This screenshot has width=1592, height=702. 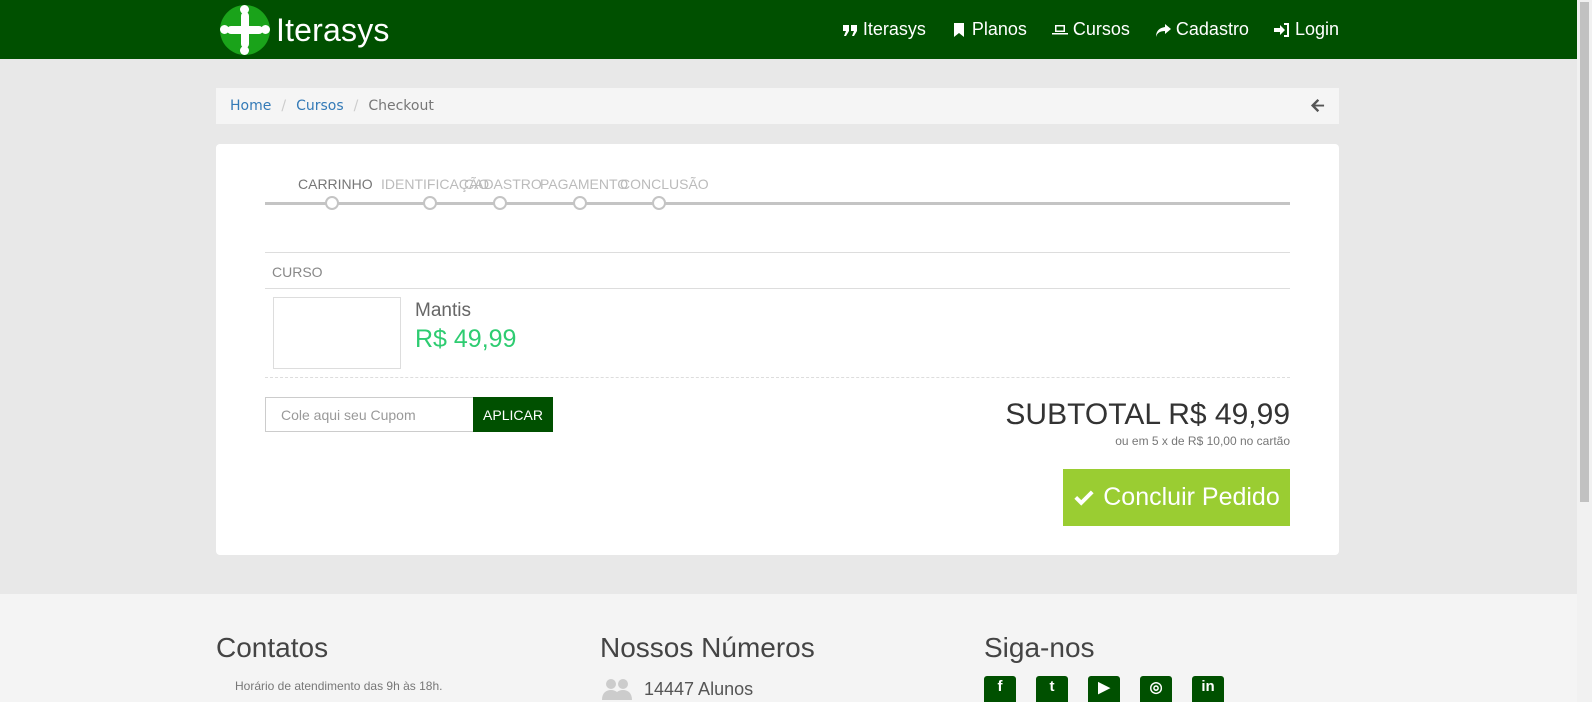 I want to click on share-icon, so click(x=1163, y=30).